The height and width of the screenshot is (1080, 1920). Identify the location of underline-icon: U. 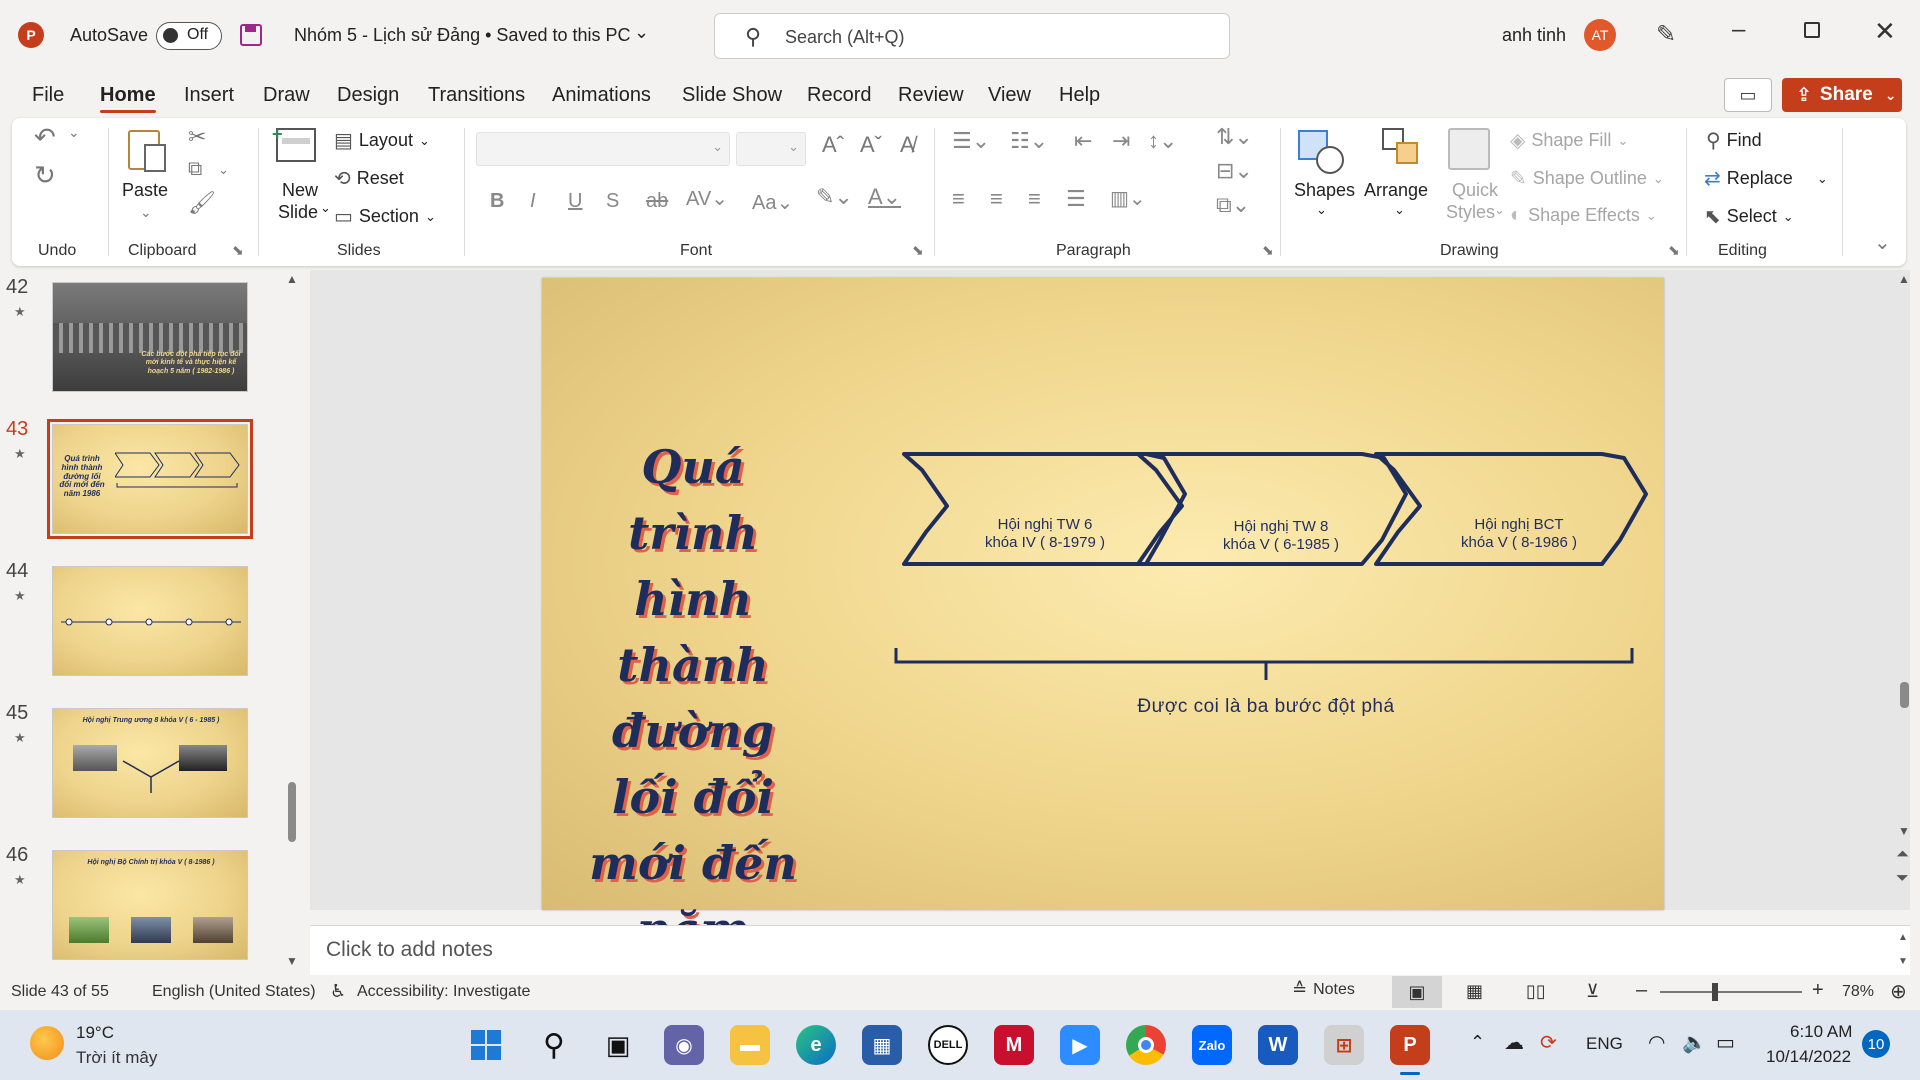
(575, 201).